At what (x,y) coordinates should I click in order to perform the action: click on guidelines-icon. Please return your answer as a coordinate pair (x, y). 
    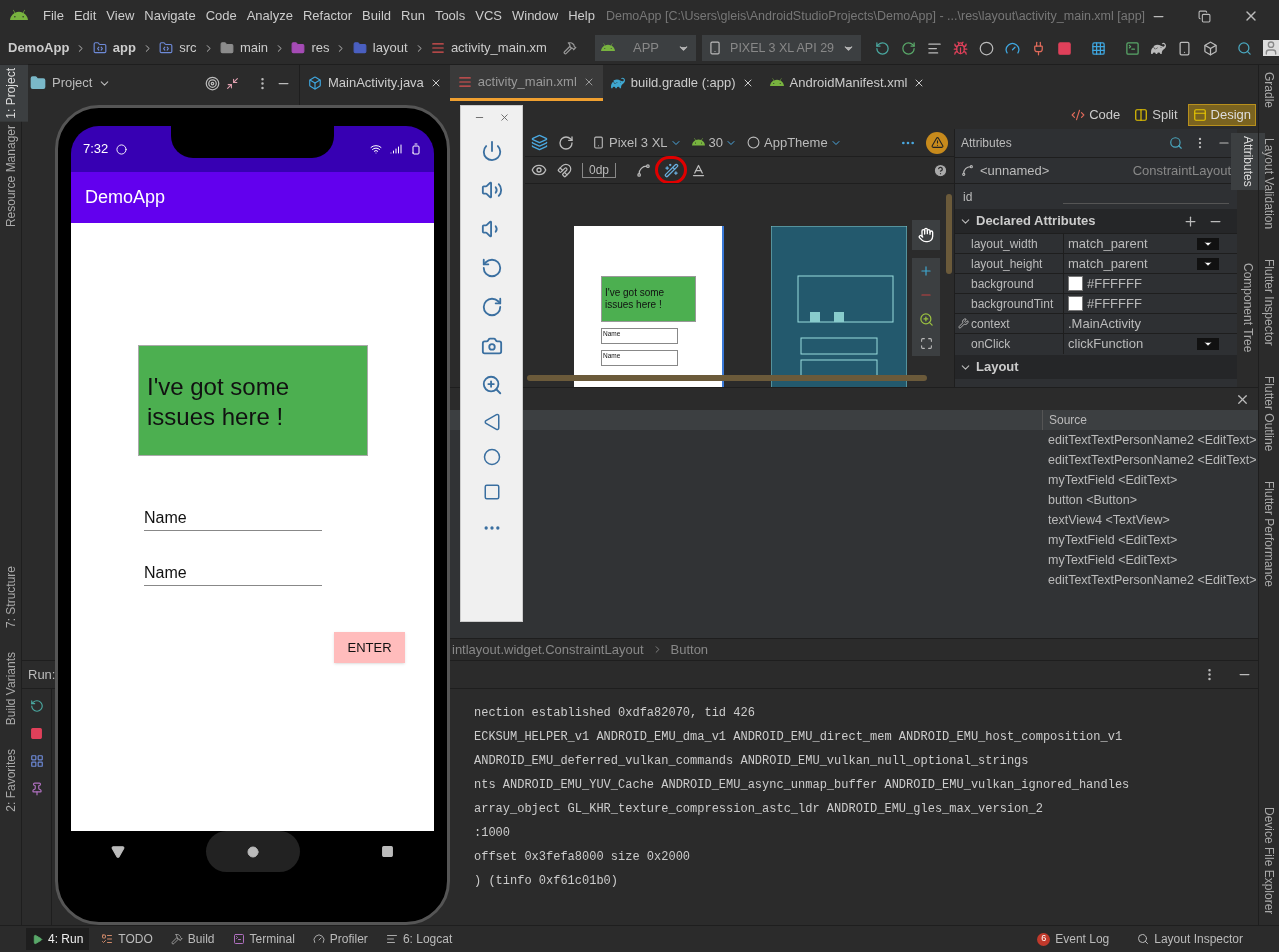
    Looking at the image, I should click on (699, 170).